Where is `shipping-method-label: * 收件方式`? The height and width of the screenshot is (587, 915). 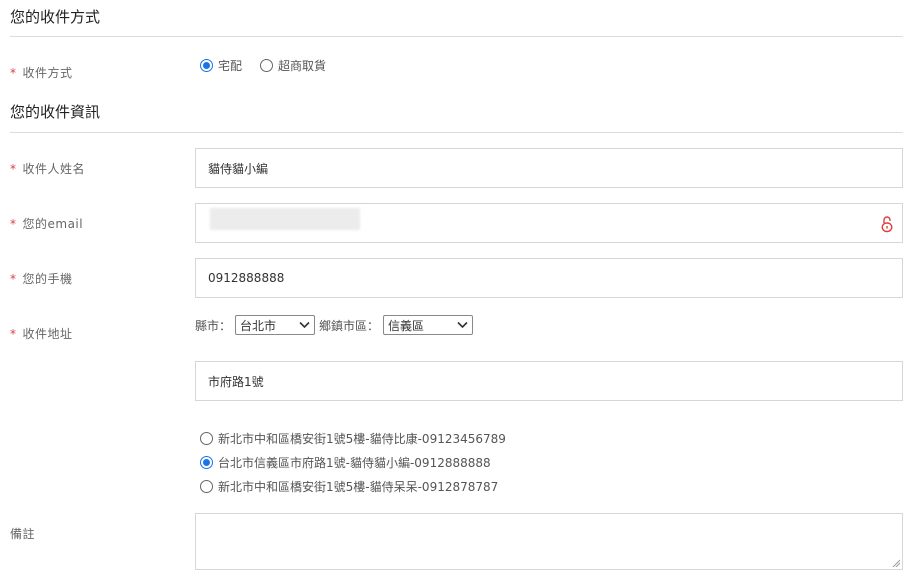 shipping-method-label: * 收件方式 is located at coordinates (41, 72).